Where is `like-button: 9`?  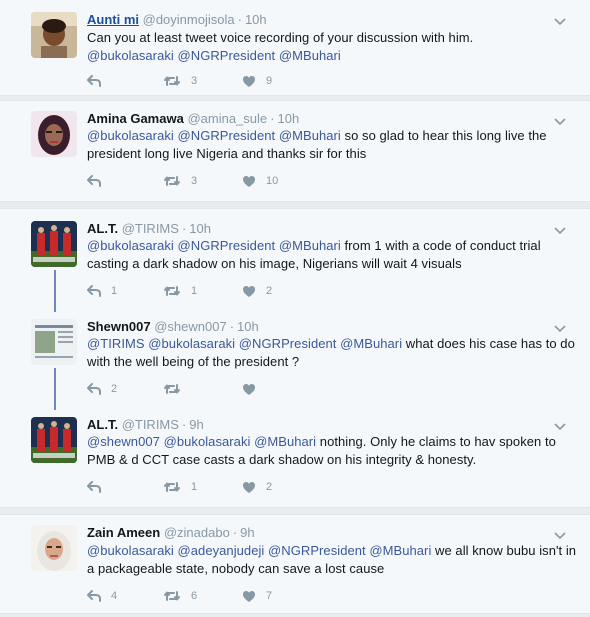 like-button: 9 is located at coordinates (257, 81).